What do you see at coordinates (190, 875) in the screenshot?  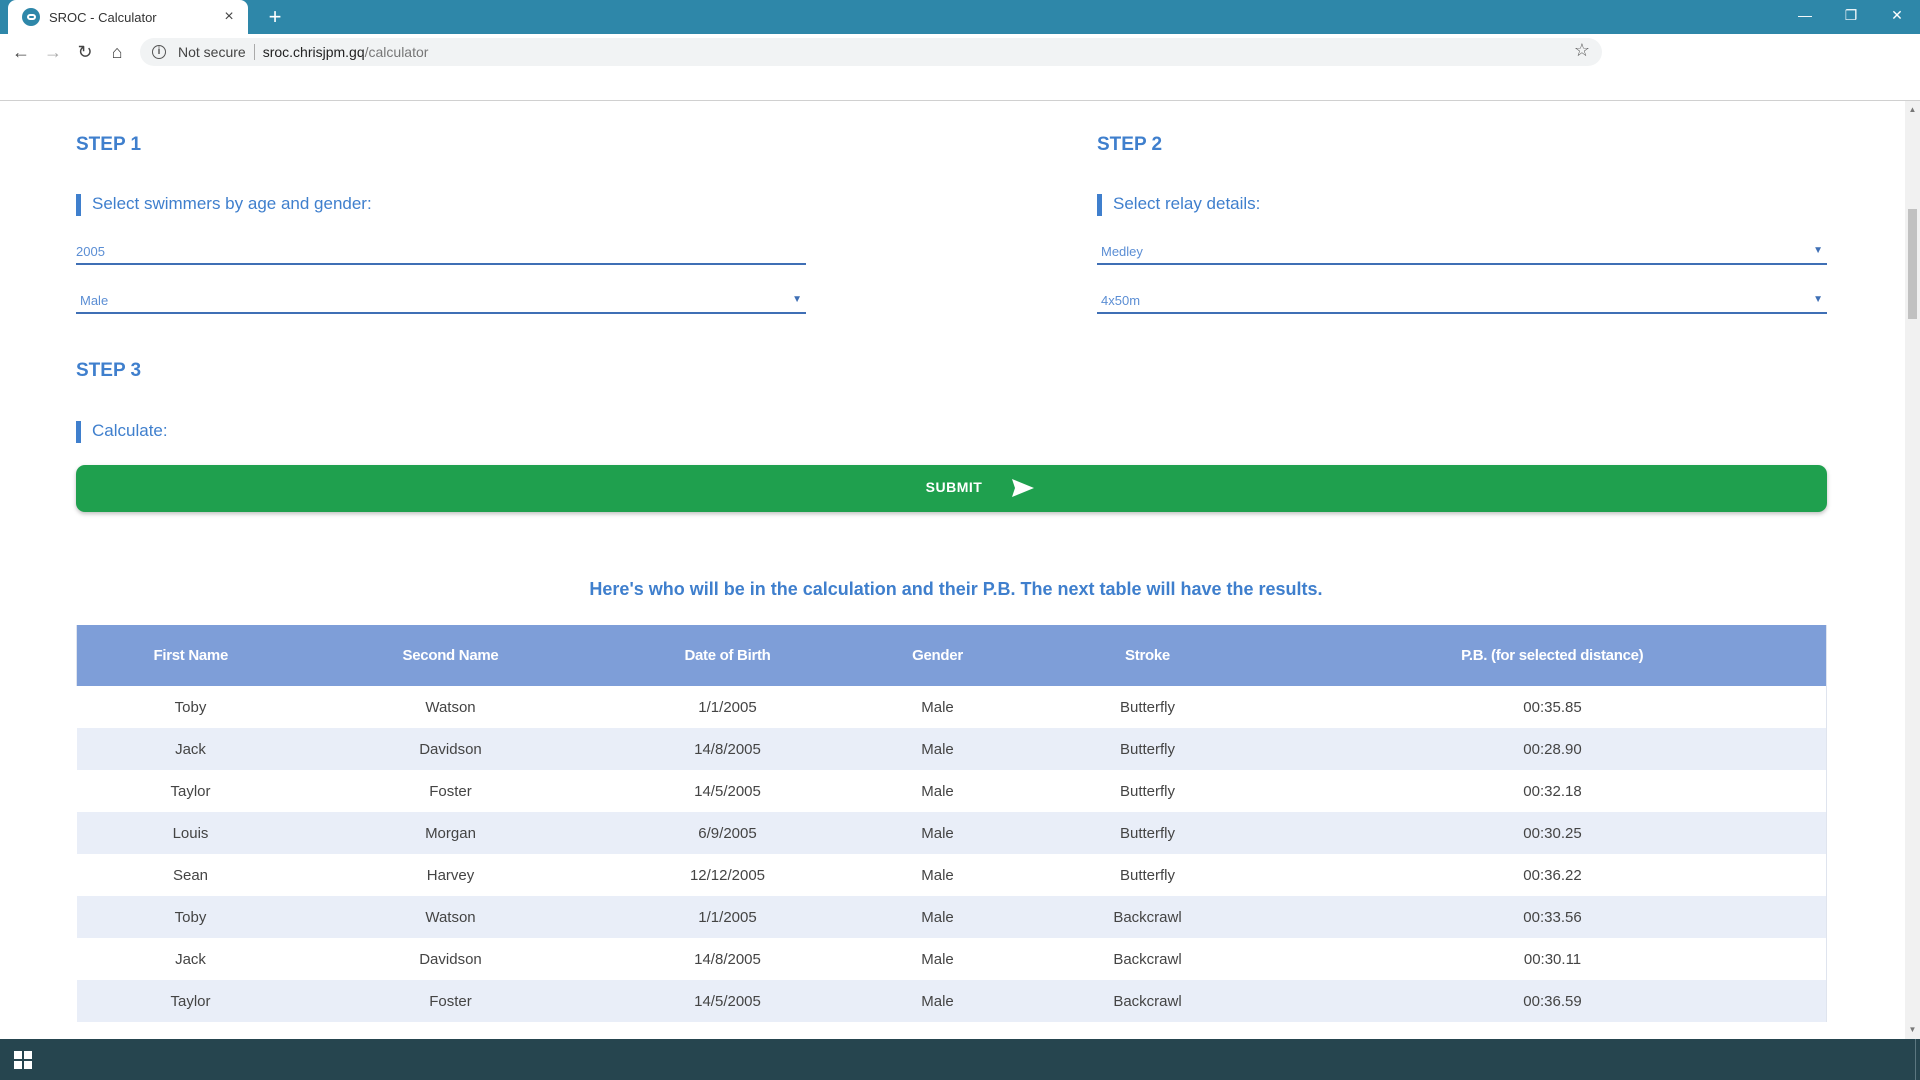 I see `cell-first-name: Sean` at bounding box center [190, 875].